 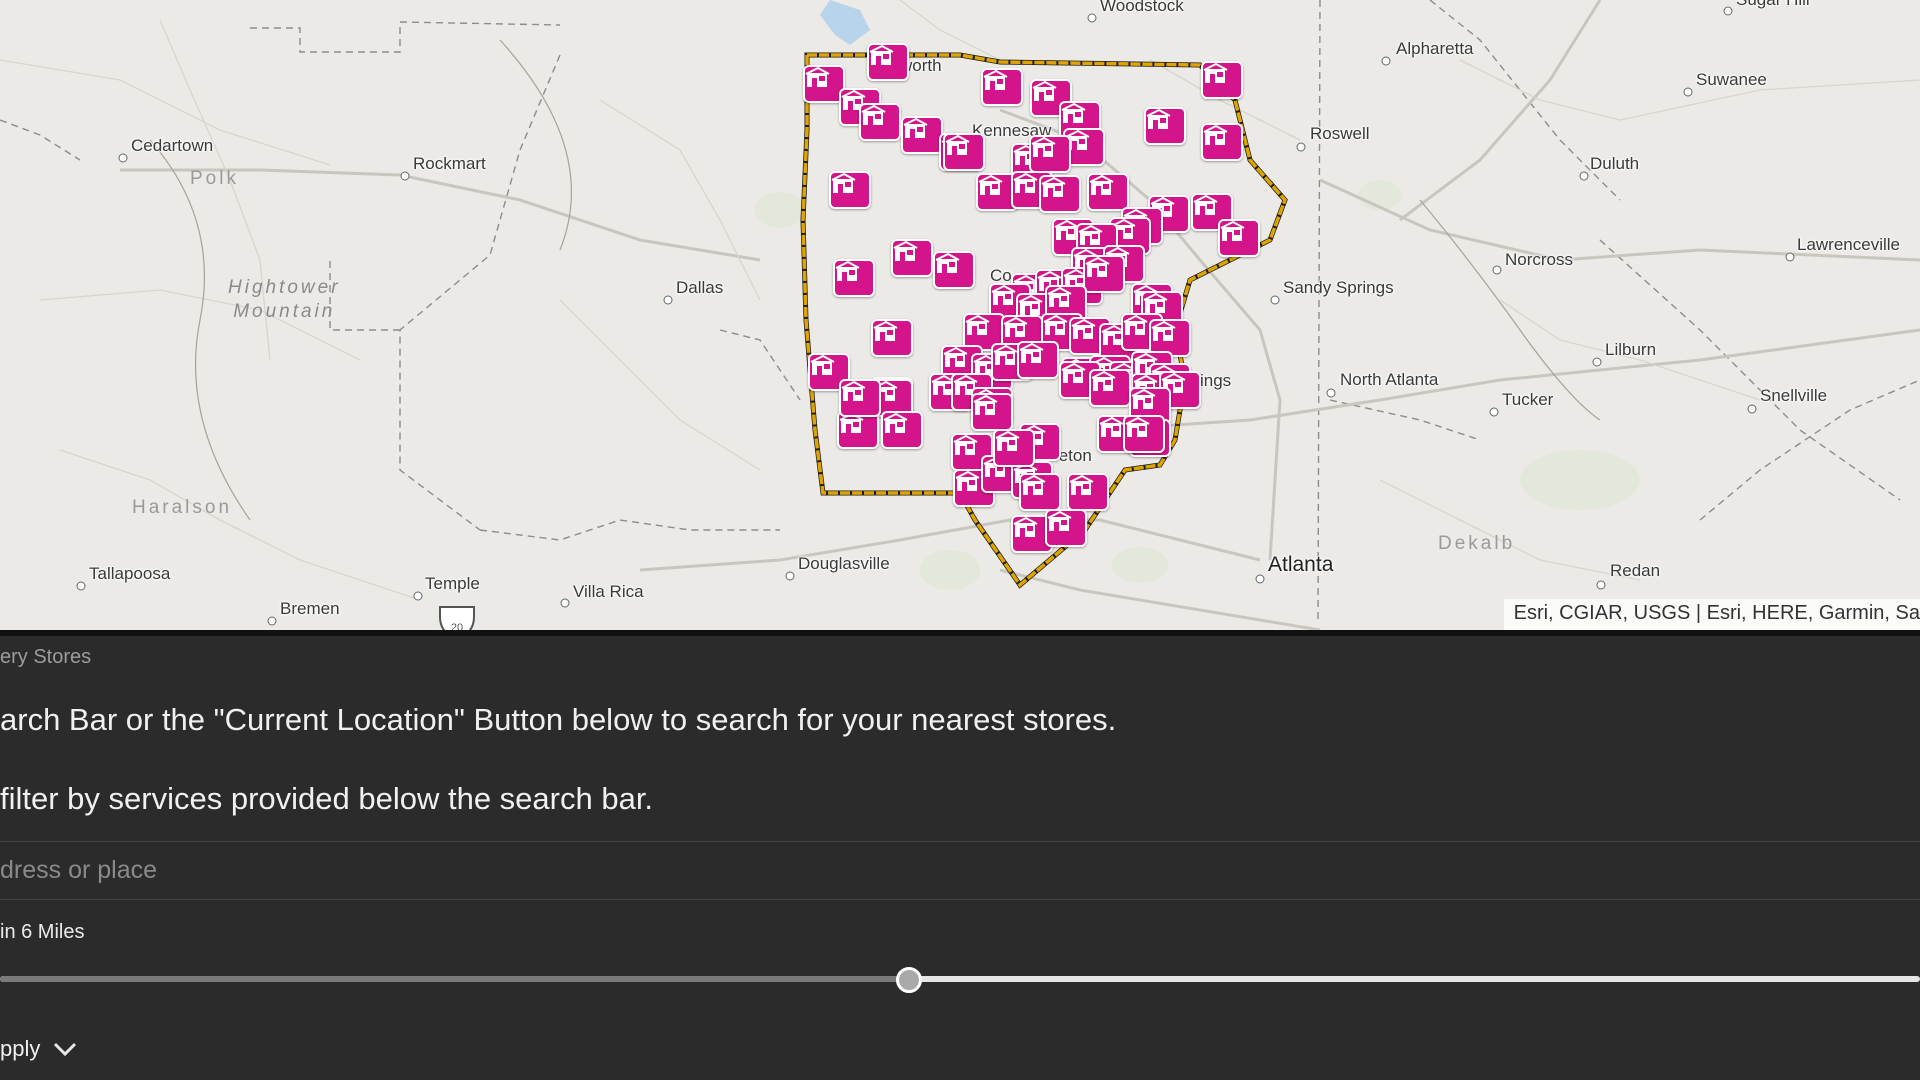 What do you see at coordinates (39, 1049) in the screenshot?
I see `filter-toggle: pply` at bounding box center [39, 1049].